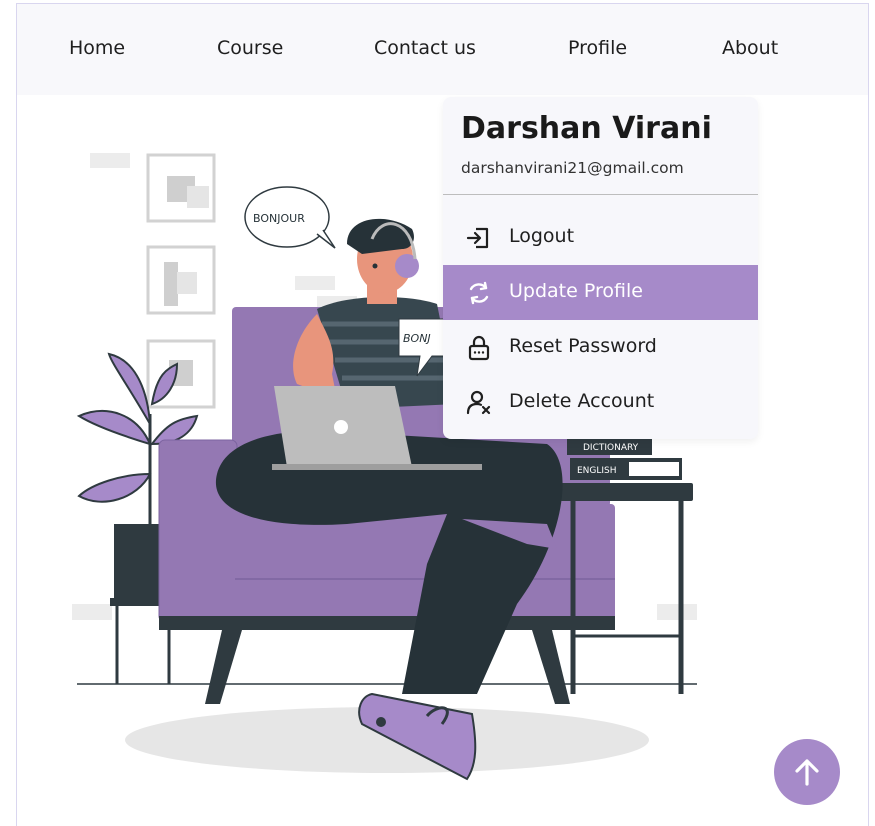  Describe the element at coordinates (478, 402) in the screenshot. I see `user-remove-icon` at that location.